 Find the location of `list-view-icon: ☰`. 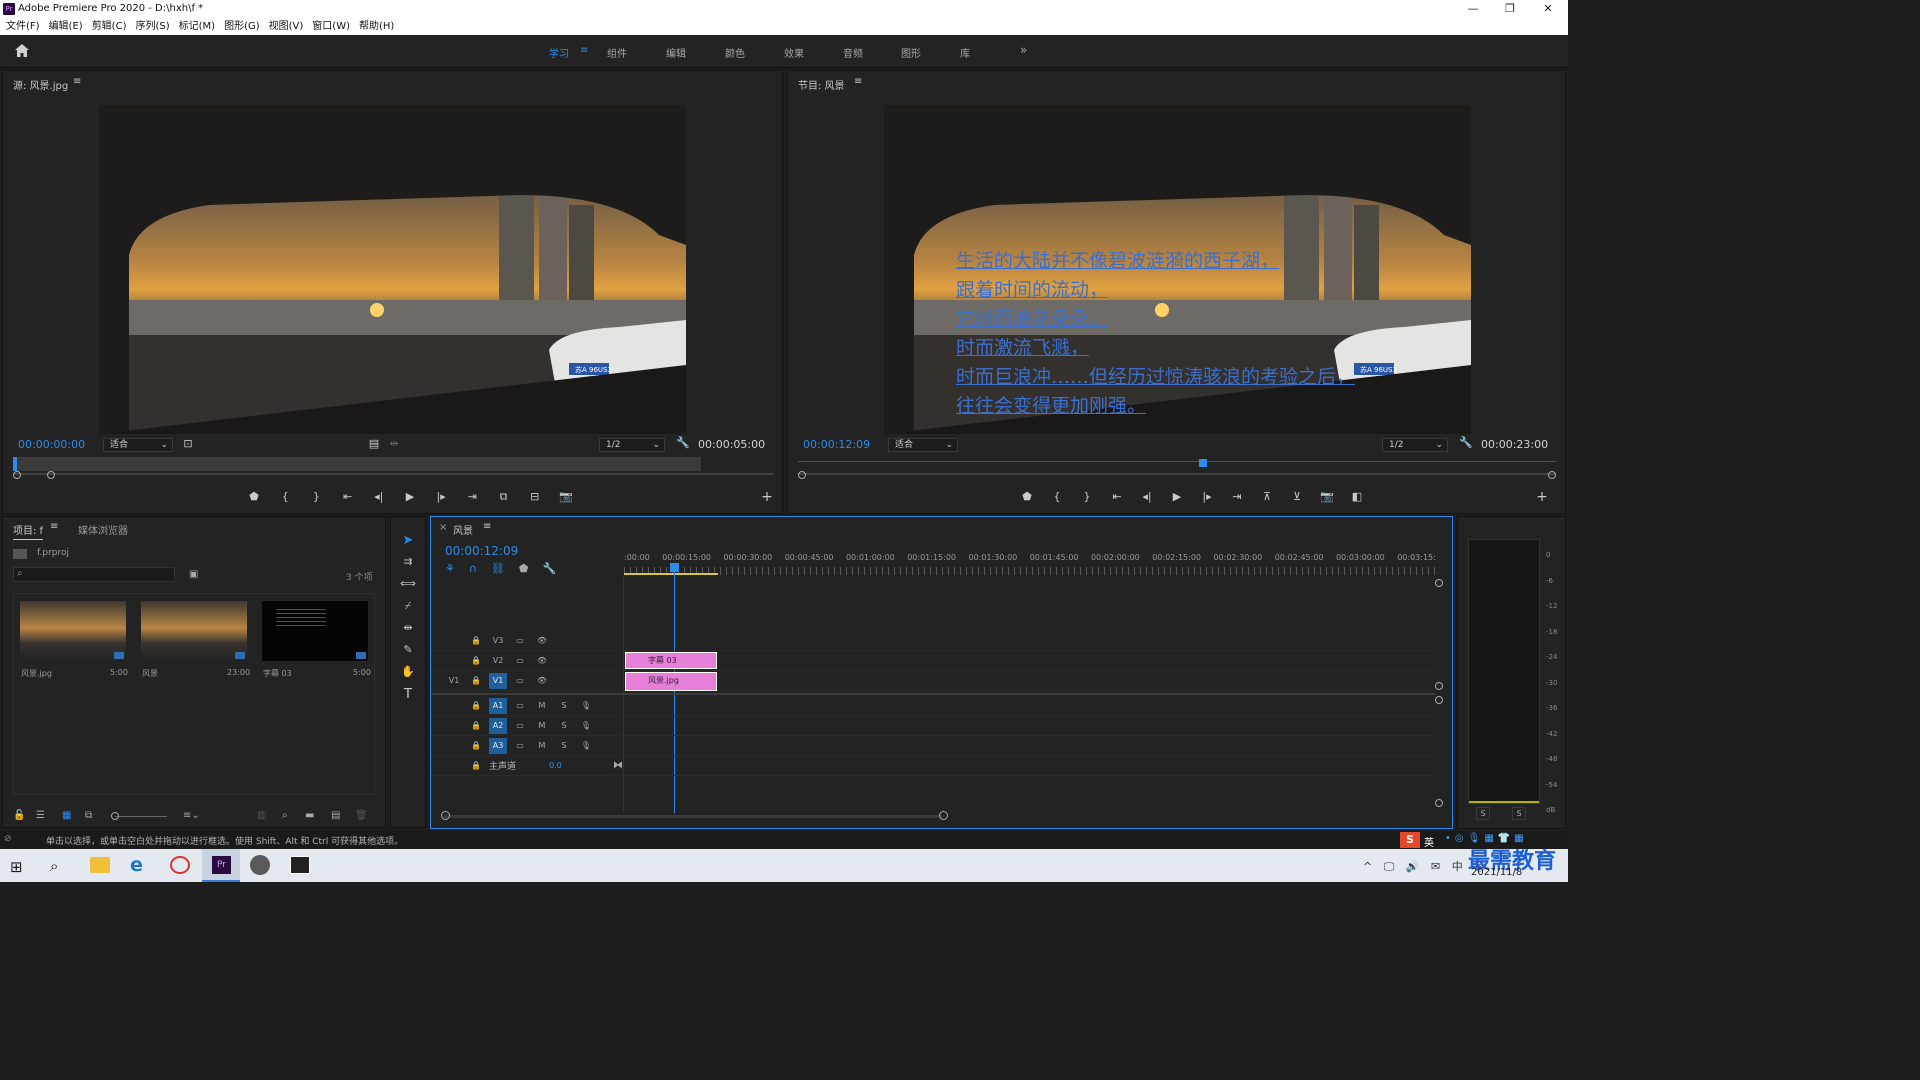

list-view-icon: ☰ is located at coordinates (40, 815).